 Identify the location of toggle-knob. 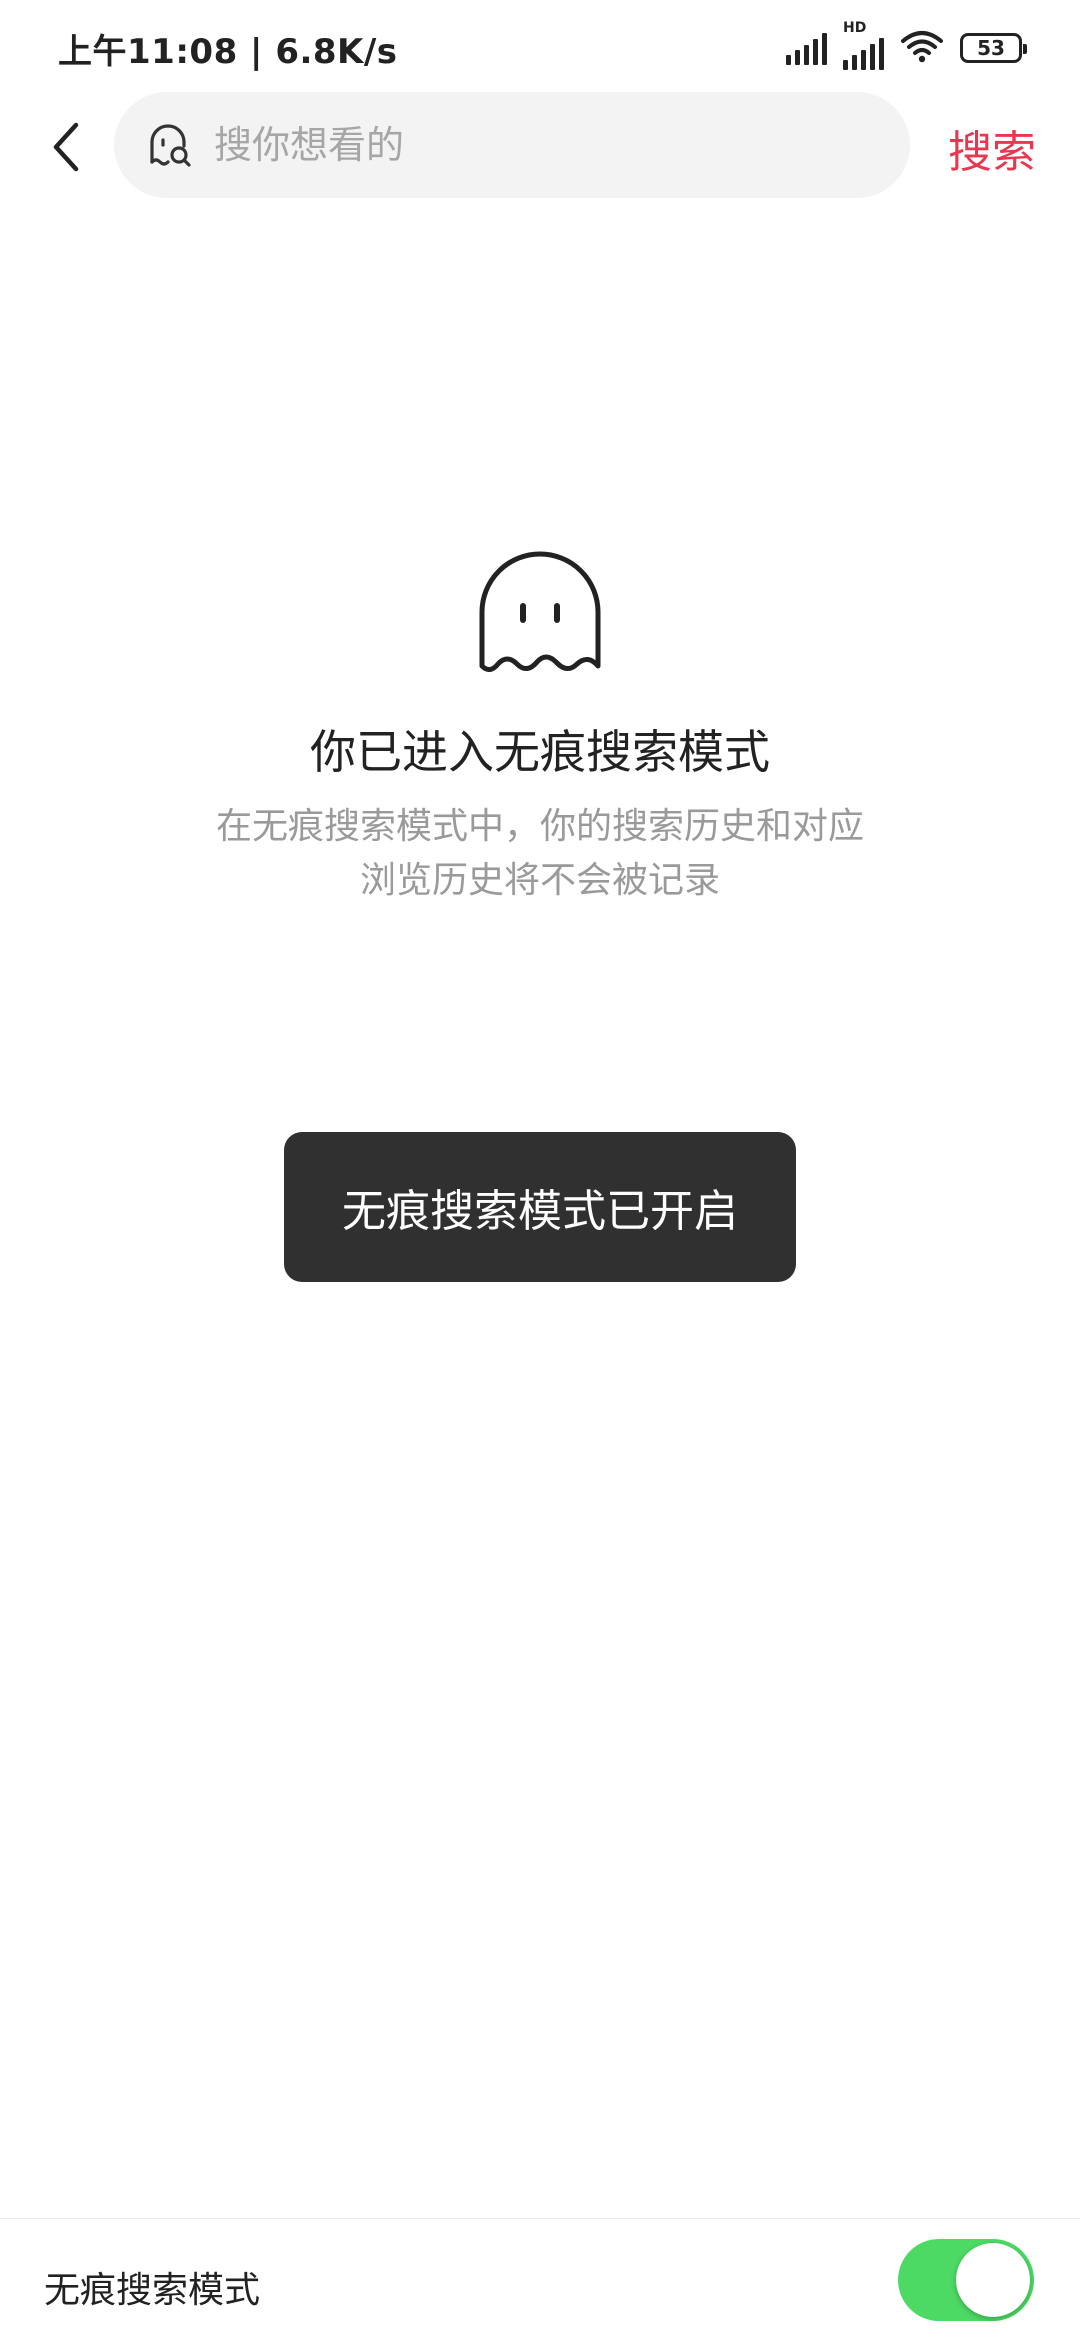
(993, 2280).